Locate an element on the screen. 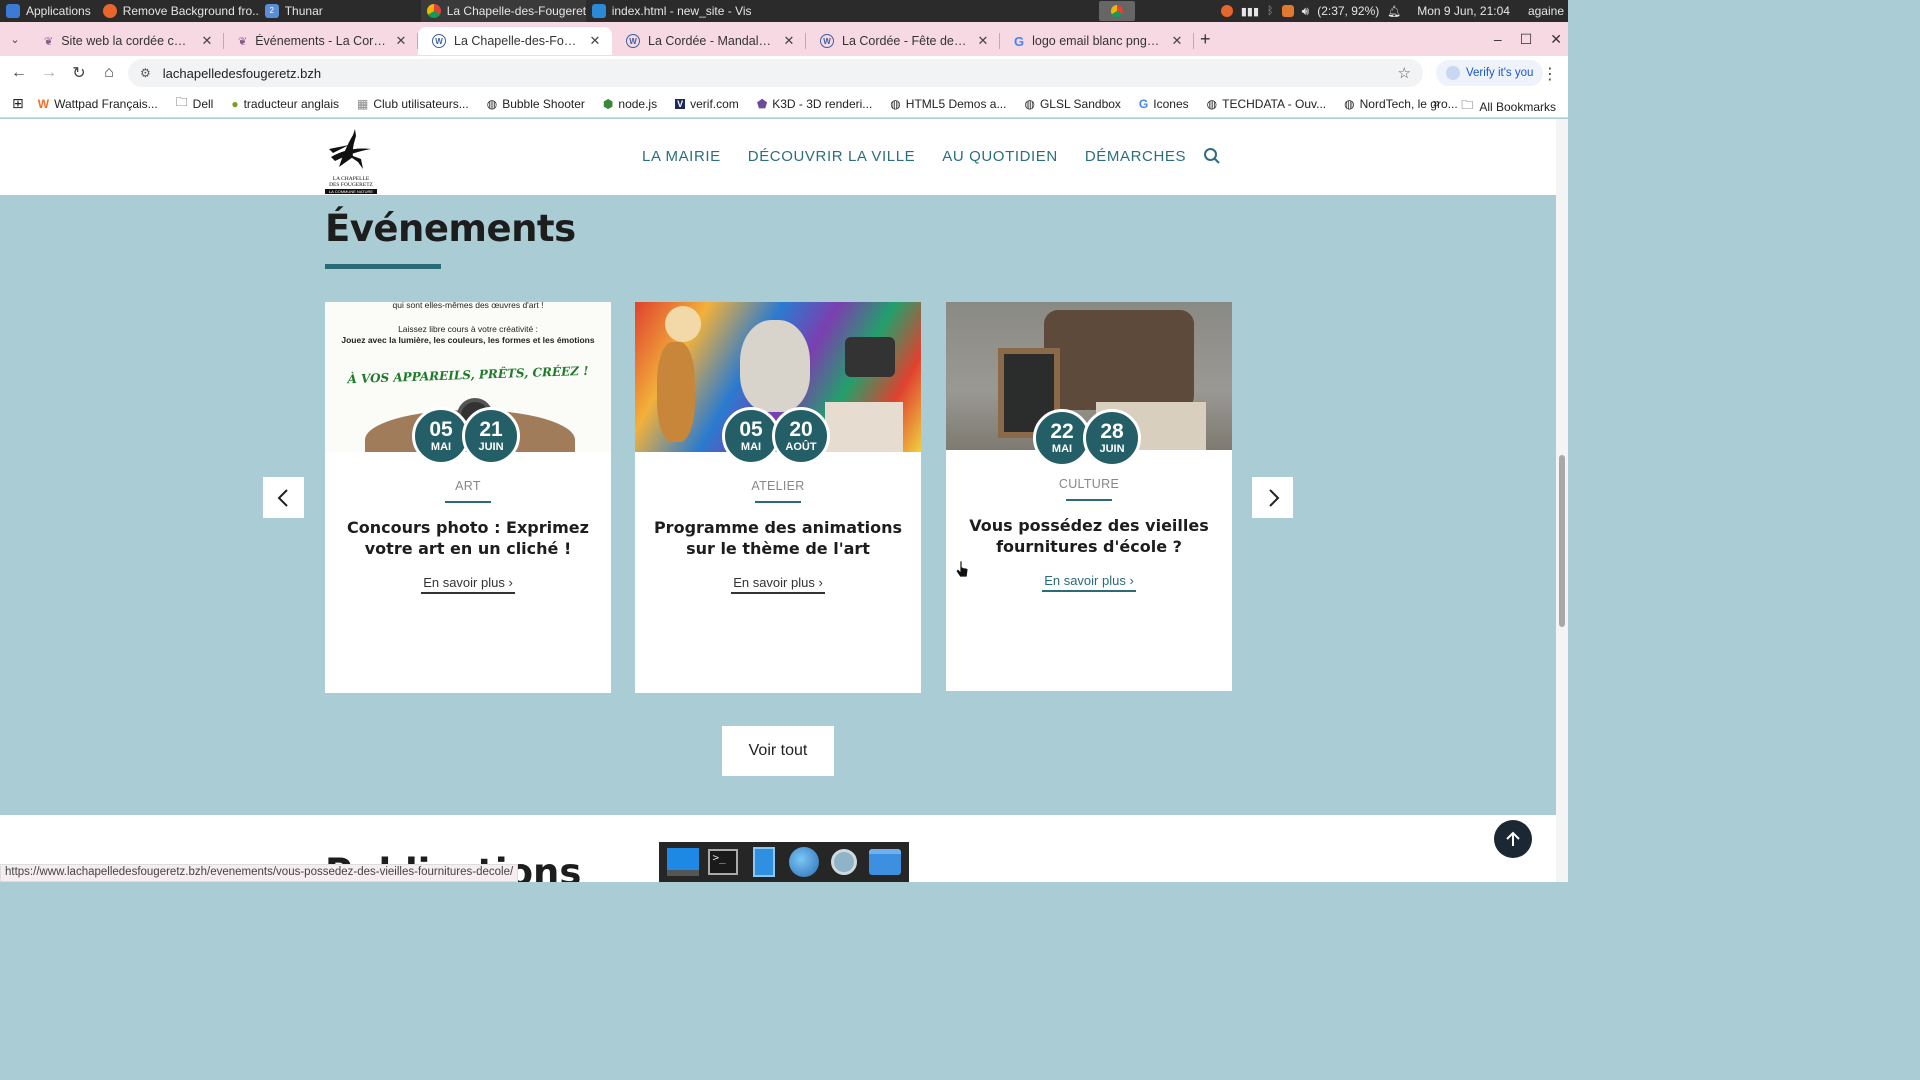 Image resolution: width=1920 pixels, height=1080 pixels. home-icon: ⌂ is located at coordinates (109, 73).